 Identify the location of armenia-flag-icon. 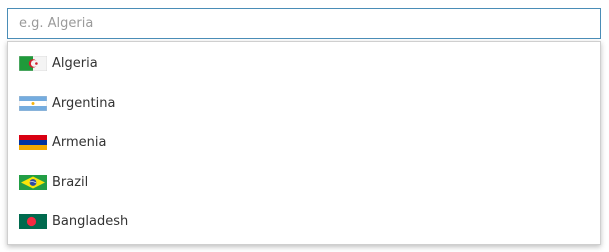
(33, 143).